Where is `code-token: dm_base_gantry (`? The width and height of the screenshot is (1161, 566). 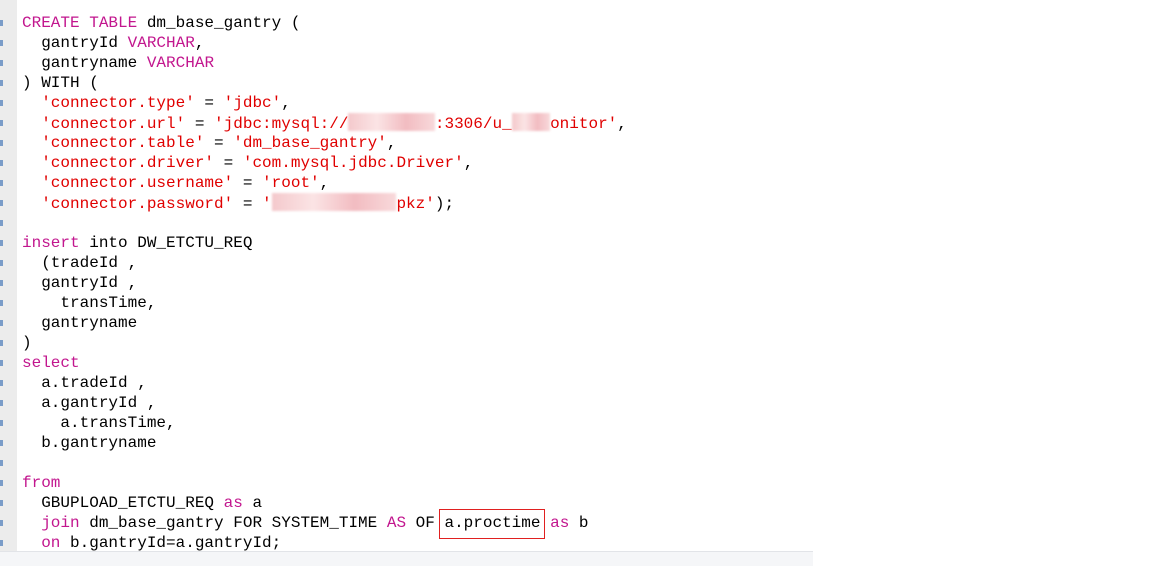
code-token: dm_base_gantry ( is located at coordinates (219, 23).